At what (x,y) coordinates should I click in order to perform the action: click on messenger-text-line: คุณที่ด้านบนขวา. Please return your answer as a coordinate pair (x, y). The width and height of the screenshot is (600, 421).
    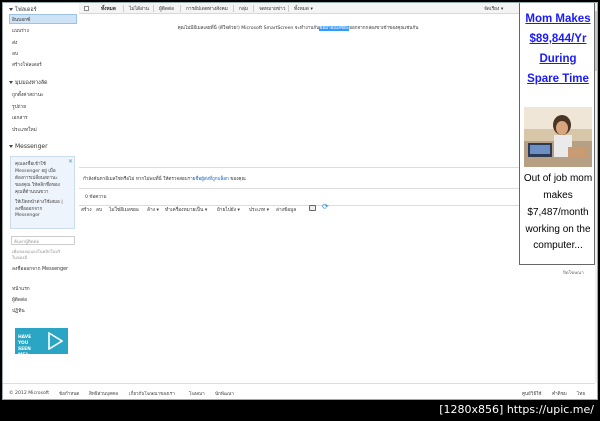
    Looking at the image, I should click on (32, 192).